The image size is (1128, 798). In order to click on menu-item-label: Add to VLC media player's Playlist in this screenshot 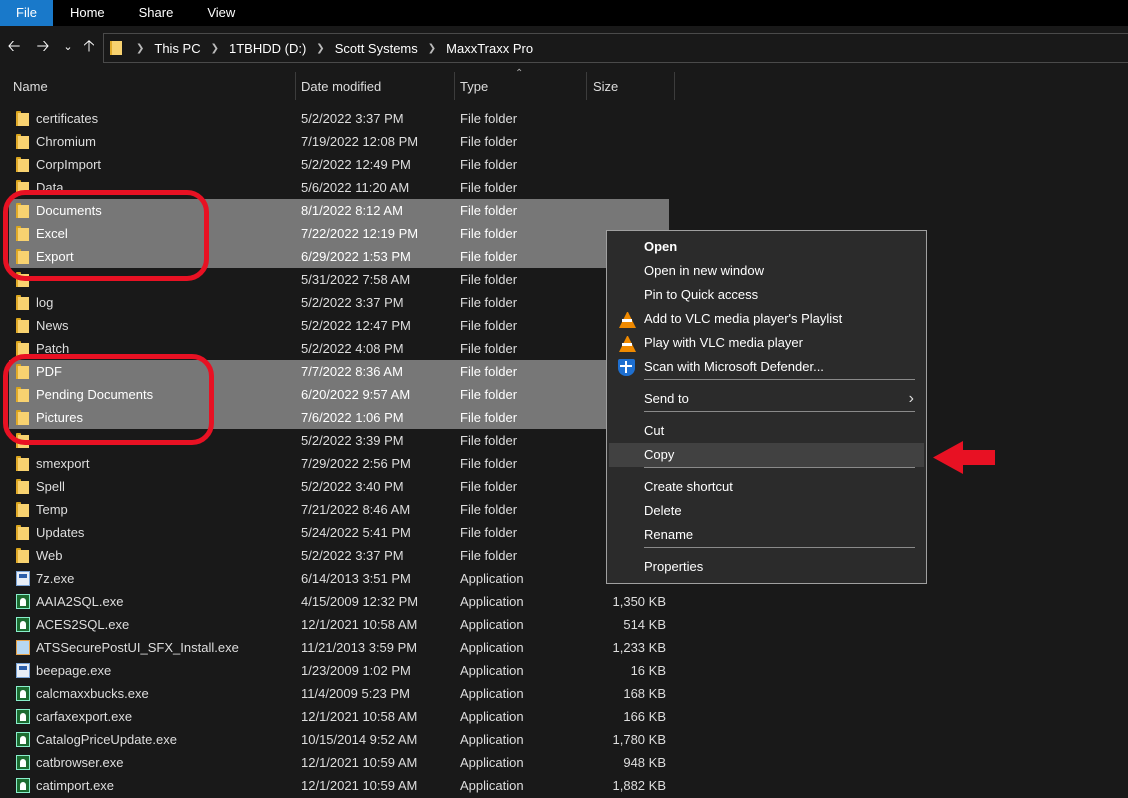, I will do `click(743, 318)`.